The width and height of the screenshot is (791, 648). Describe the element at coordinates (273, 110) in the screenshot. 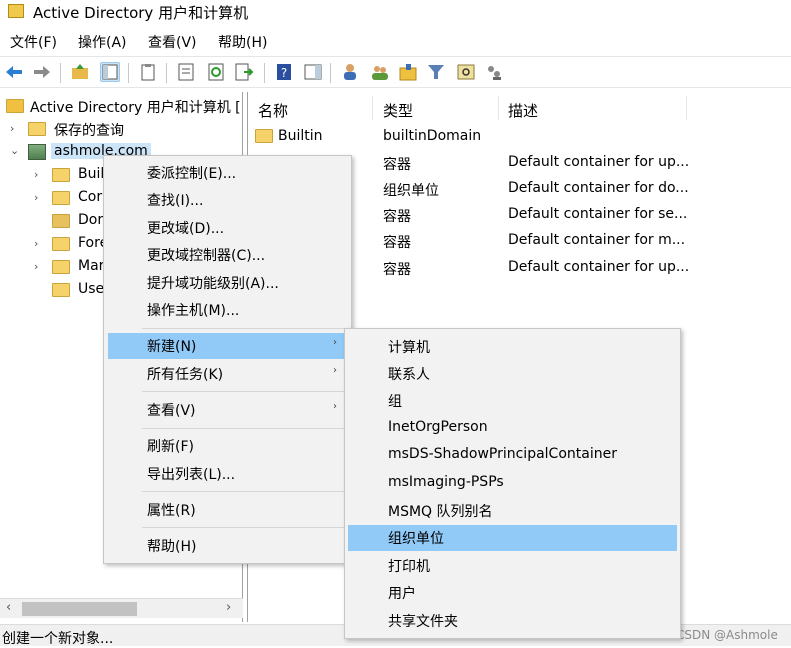

I see `column-header-name: 名称` at that location.